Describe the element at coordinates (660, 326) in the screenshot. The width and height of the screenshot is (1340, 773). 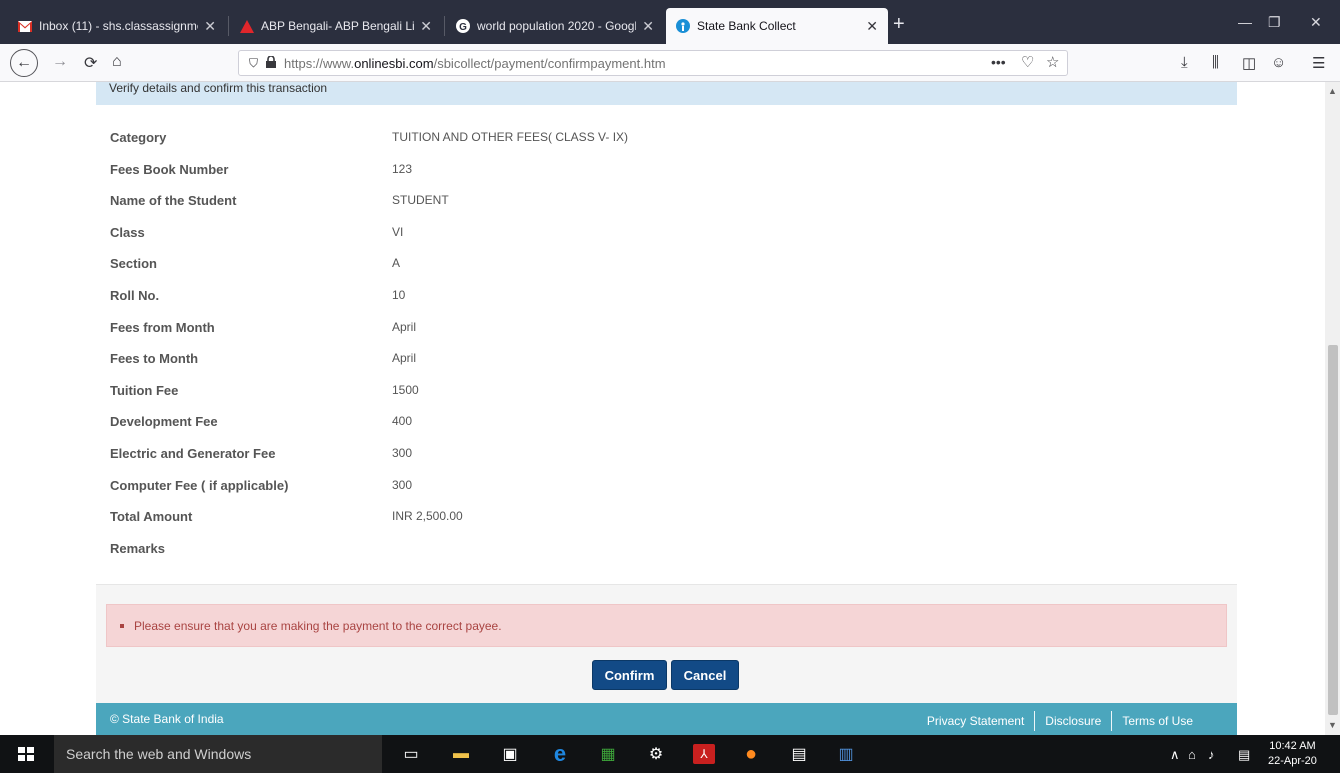
I see `detail-row-fees-from-month: Fees from Month April` at that location.